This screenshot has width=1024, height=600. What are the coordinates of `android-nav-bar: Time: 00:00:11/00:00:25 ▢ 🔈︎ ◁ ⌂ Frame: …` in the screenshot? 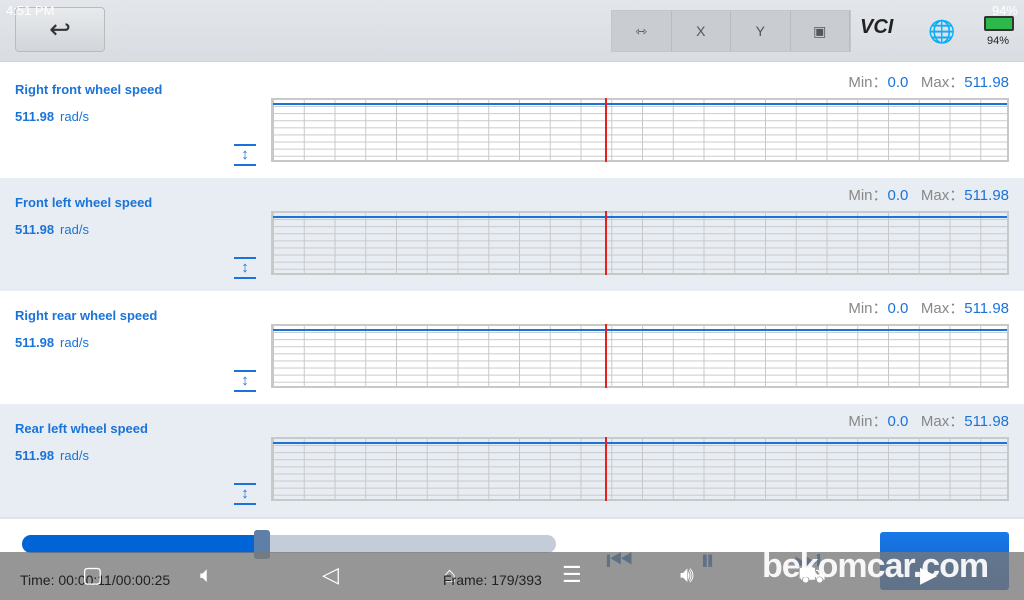 It's located at (512, 573).